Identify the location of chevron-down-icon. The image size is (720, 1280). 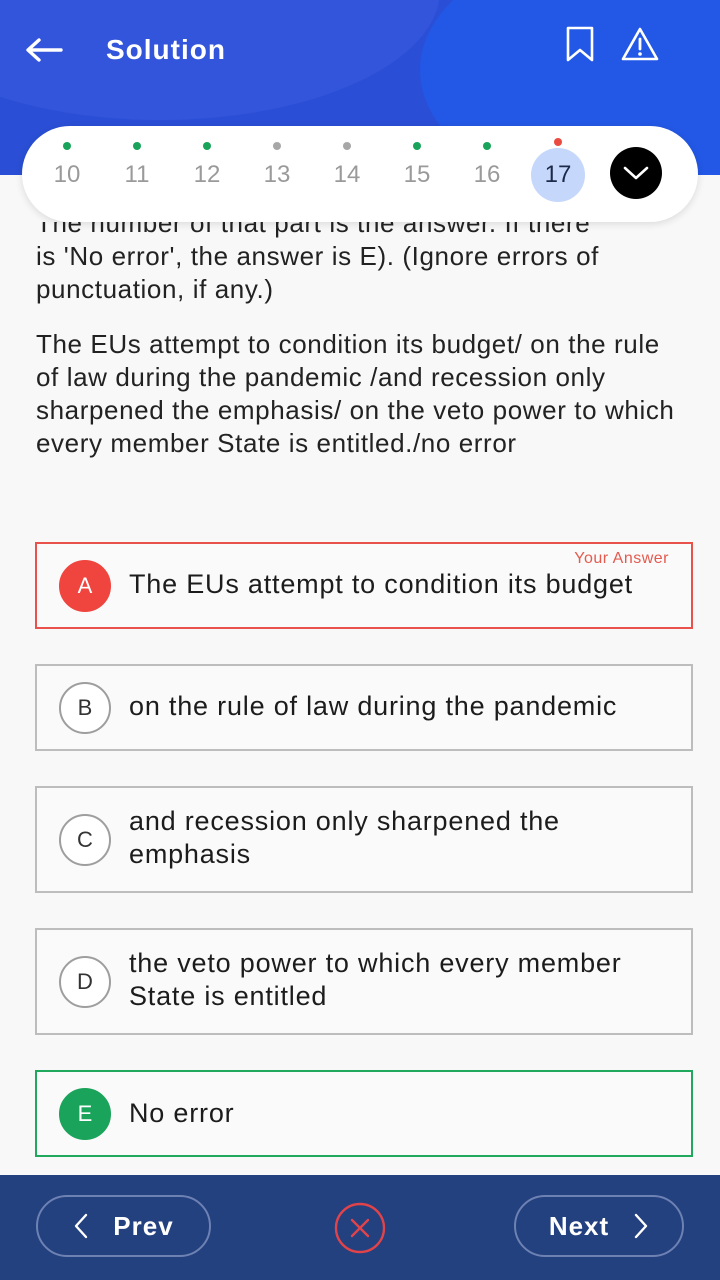
(636, 173).